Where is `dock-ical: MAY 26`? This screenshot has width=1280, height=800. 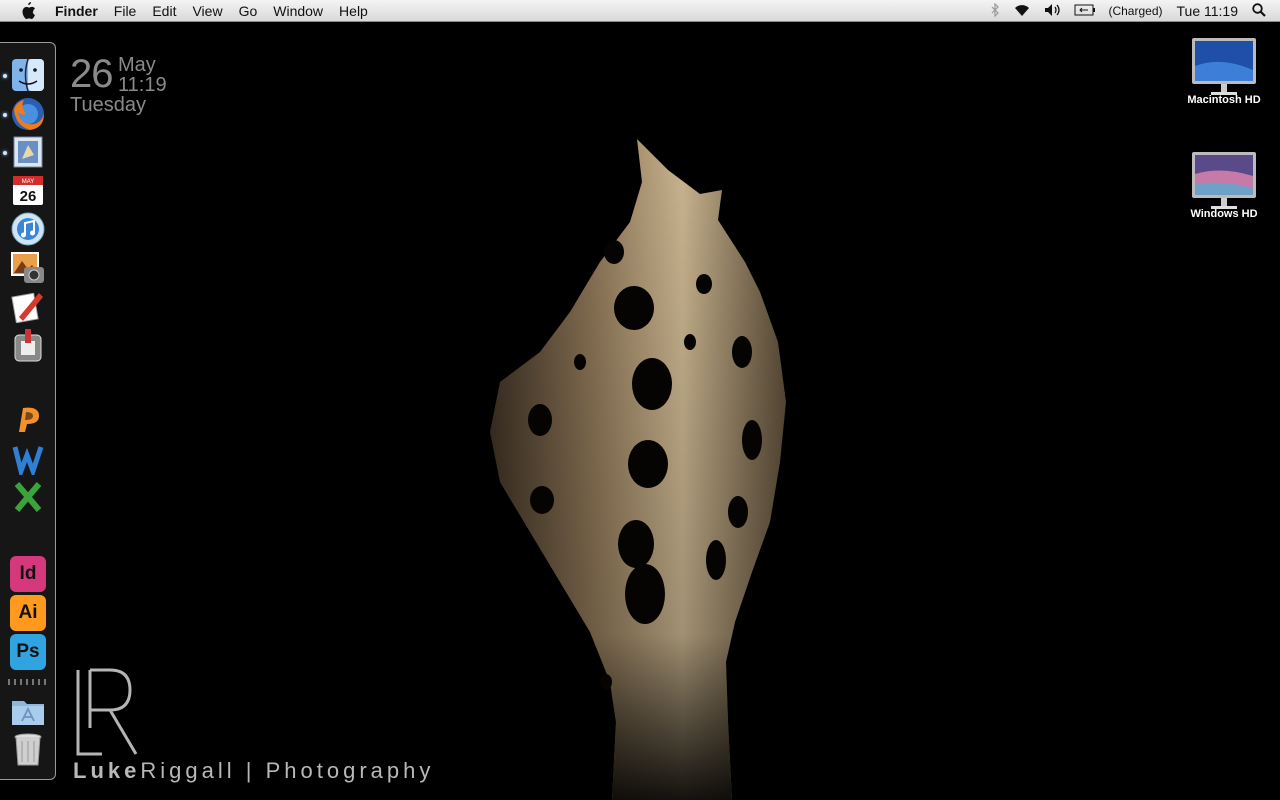
dock-ical: MAY 26 is located at coordinates (28, 190).